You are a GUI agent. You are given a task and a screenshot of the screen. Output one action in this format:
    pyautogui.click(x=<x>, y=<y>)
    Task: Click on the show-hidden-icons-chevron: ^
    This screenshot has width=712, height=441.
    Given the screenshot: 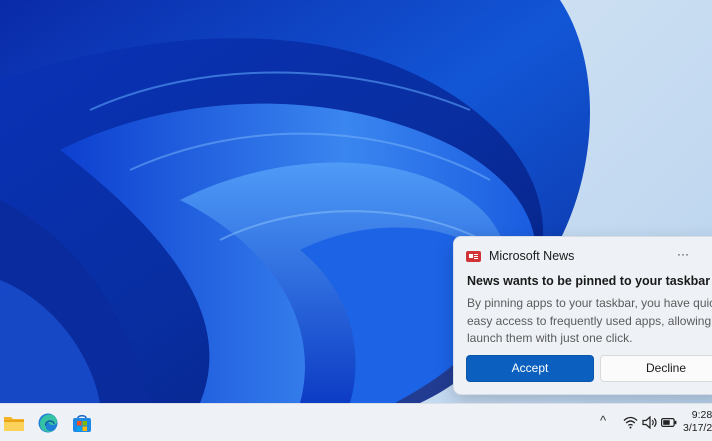 What is the action you would take?
    pyautogui.click(x=603, y=420)
    